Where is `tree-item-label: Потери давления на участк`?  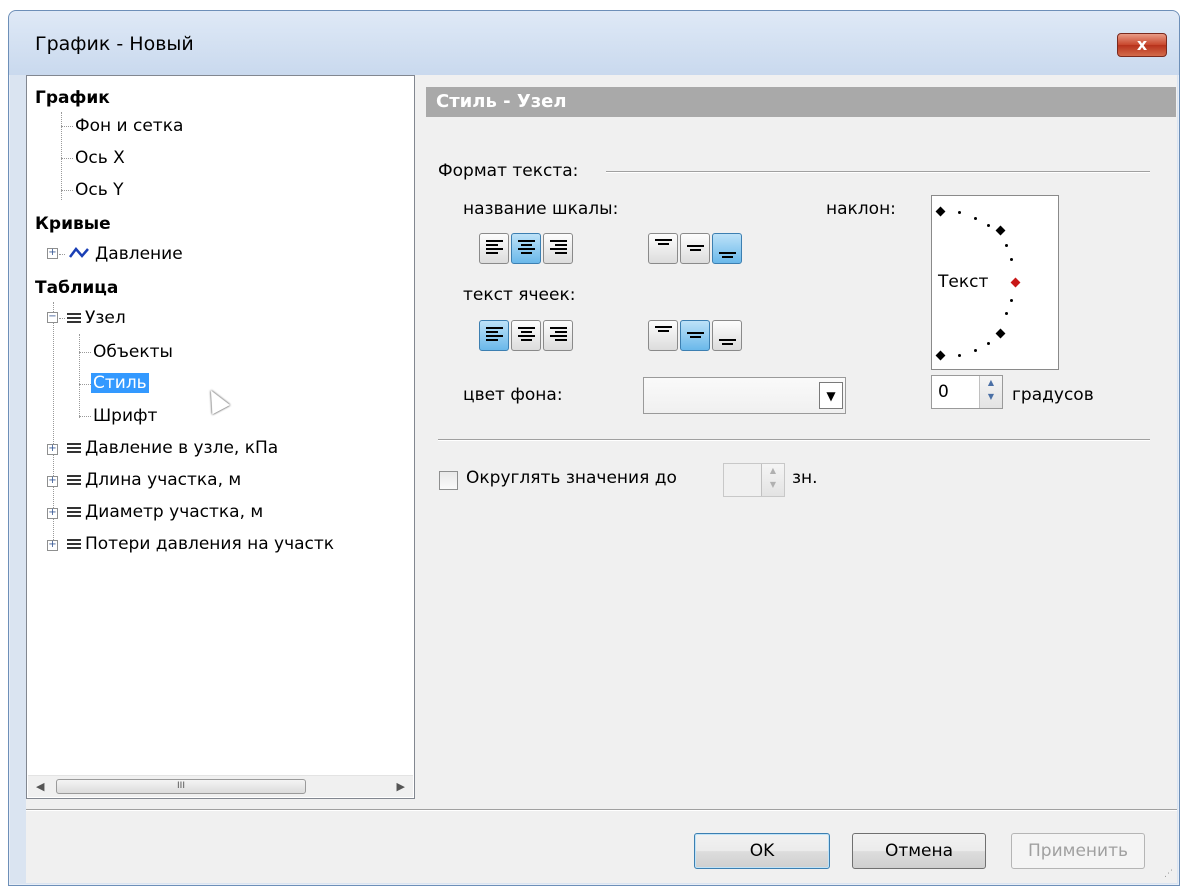 tree-item-label: Потери давления на участк is located at coordinates (210, 544).